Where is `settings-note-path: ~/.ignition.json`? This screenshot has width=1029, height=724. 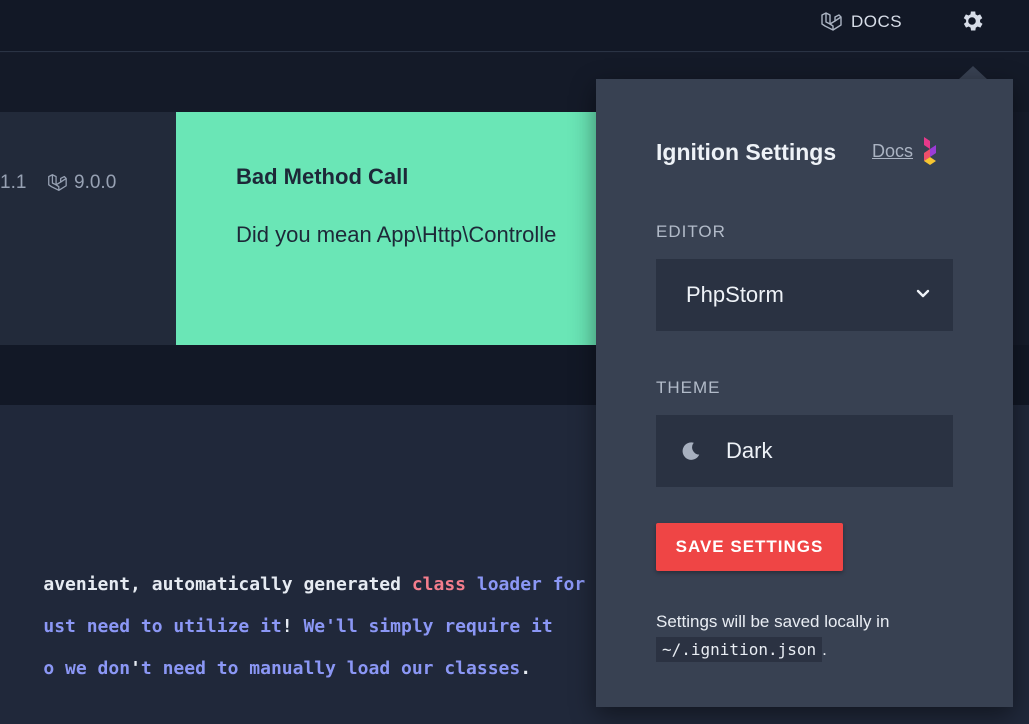
settings-note-path: ~/.ignition.json is located at coordinates (739, 649).